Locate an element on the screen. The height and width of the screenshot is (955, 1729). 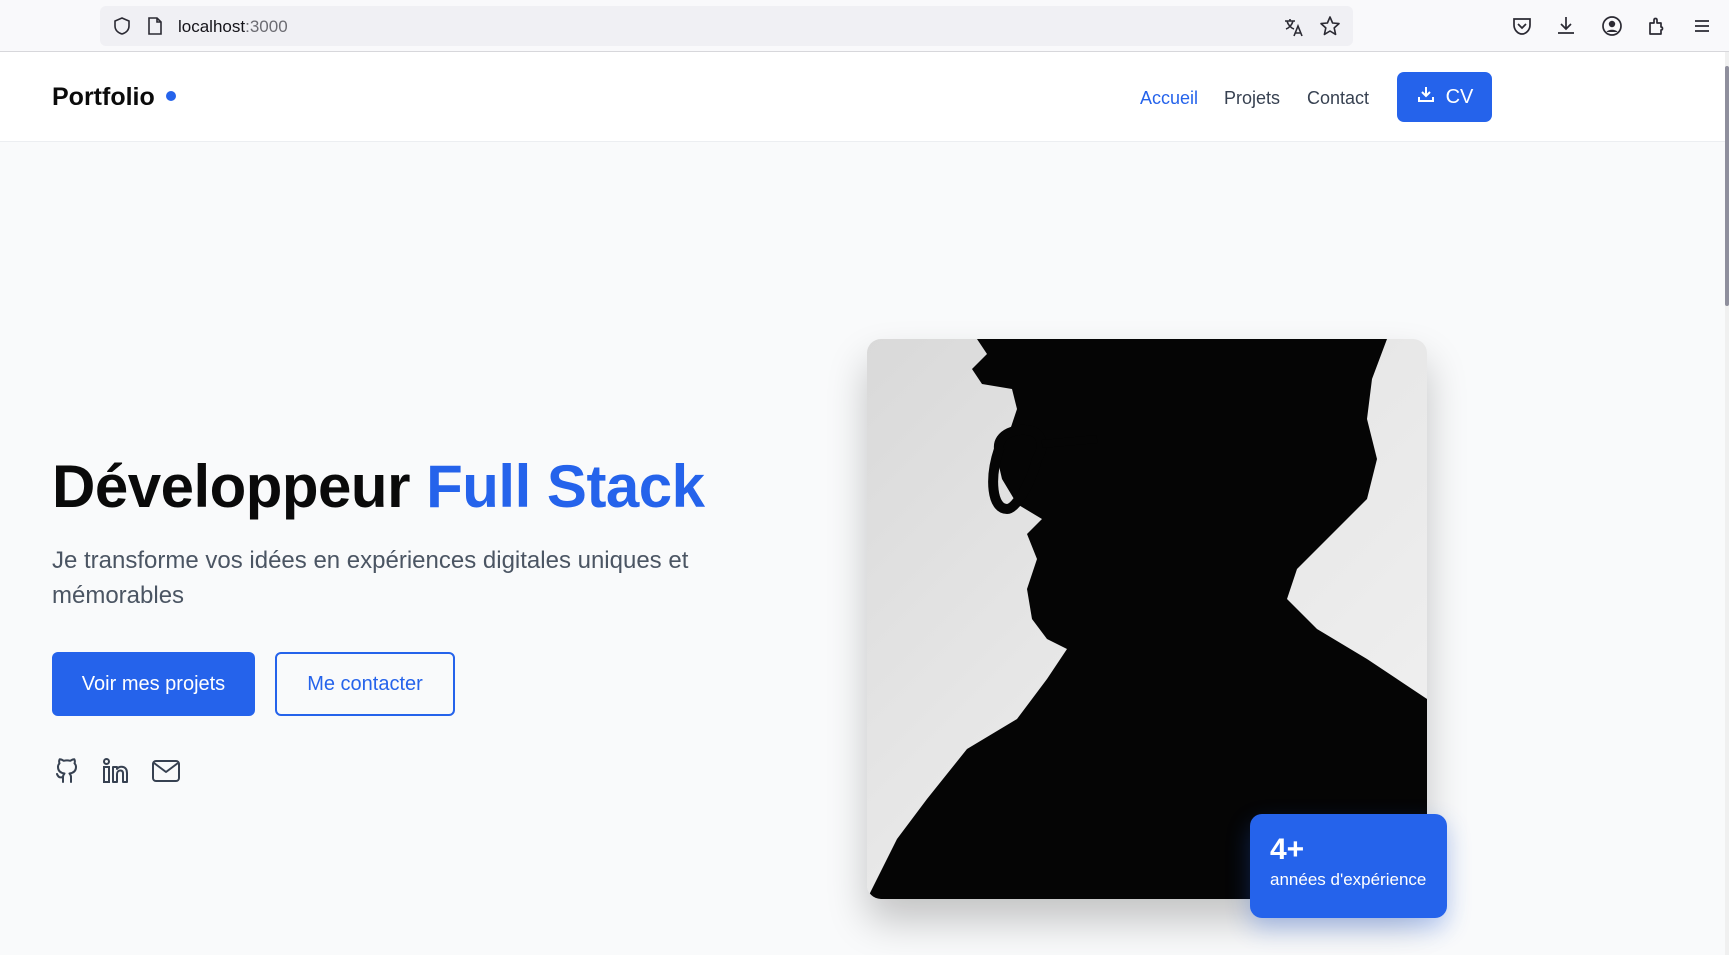
nav-accueil: Accueil is located at coordinates (1169, 98).